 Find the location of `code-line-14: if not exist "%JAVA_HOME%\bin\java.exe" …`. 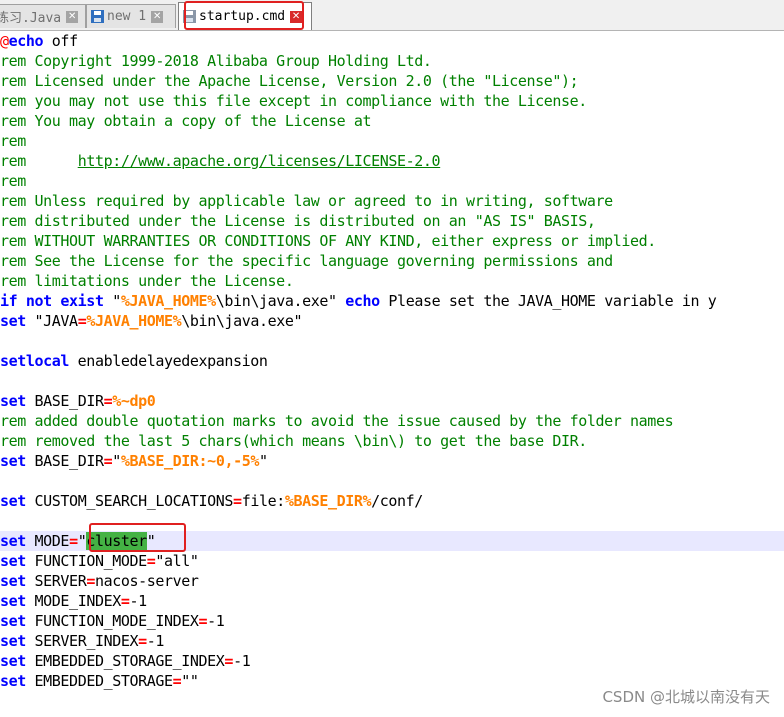

code-line-14: if not exist "%JAVA_HOME%\bin\java.exe" … is located at coordinates (358, 301).